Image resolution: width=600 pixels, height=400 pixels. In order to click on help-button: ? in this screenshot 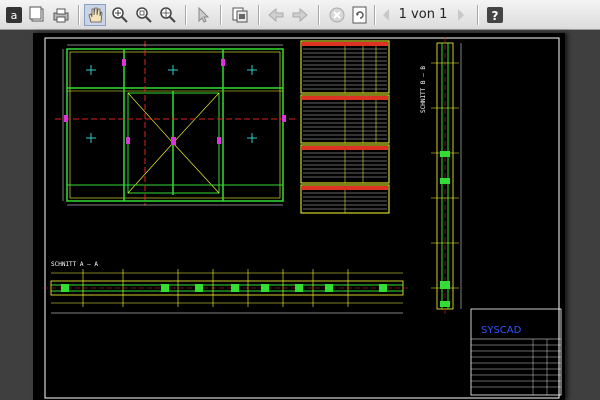, I will do `click(495, 15)`.